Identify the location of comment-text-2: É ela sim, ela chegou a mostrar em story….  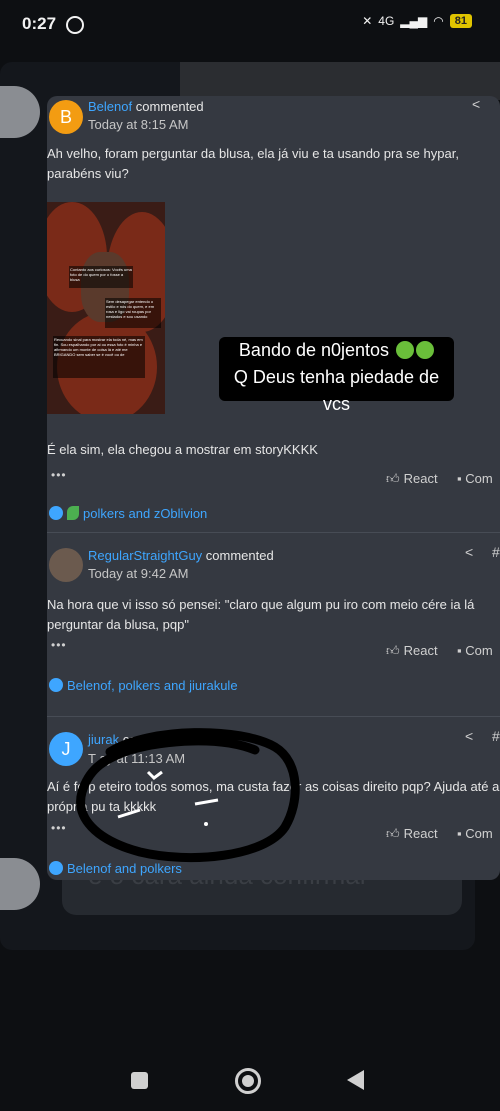
(182, 449).